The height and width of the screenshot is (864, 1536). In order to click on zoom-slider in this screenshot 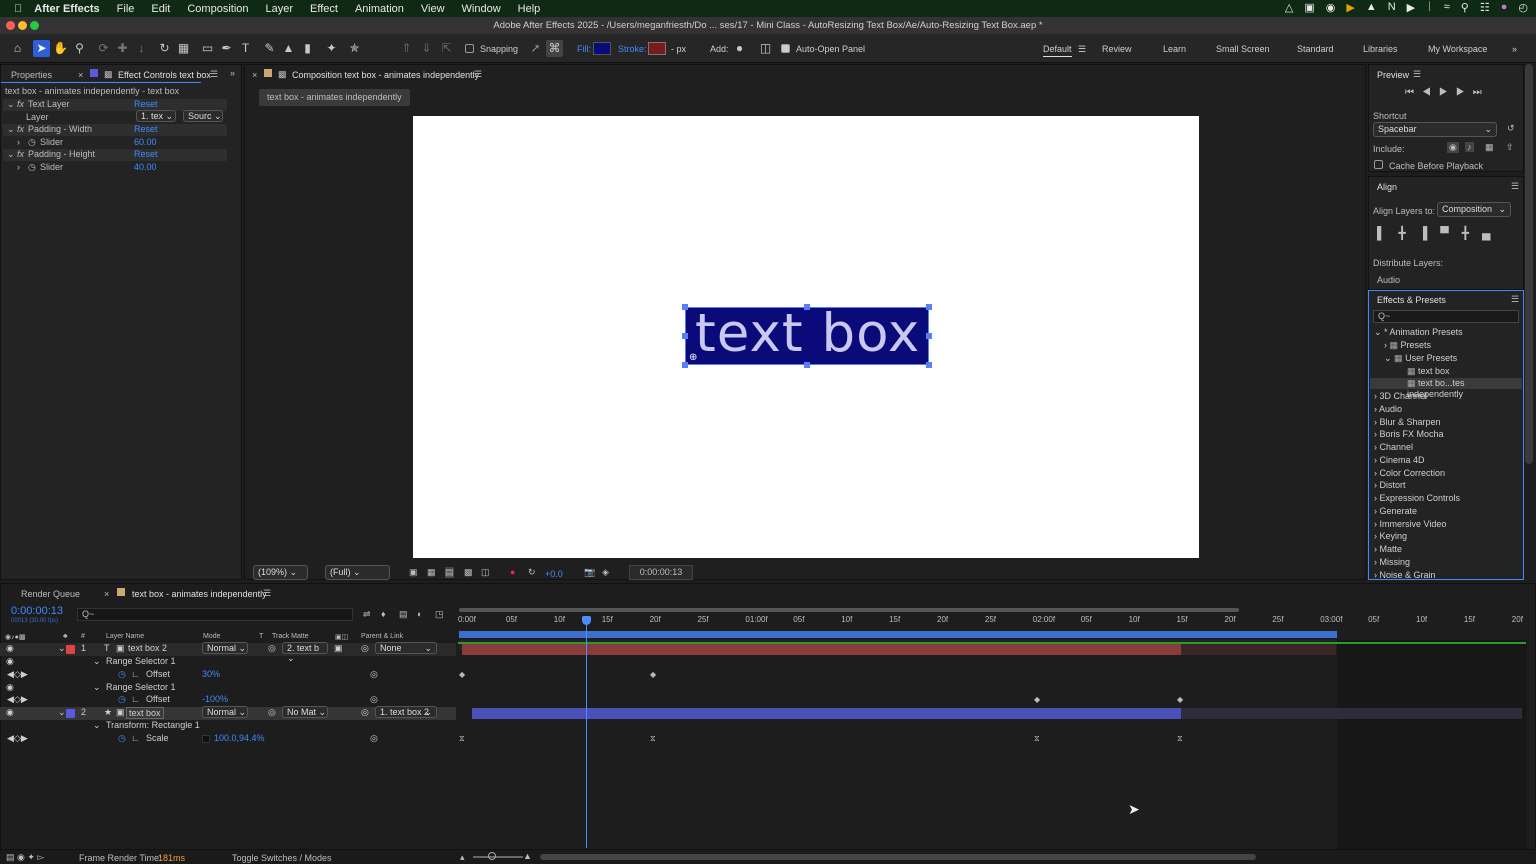, I will do `click(498, 857)`.